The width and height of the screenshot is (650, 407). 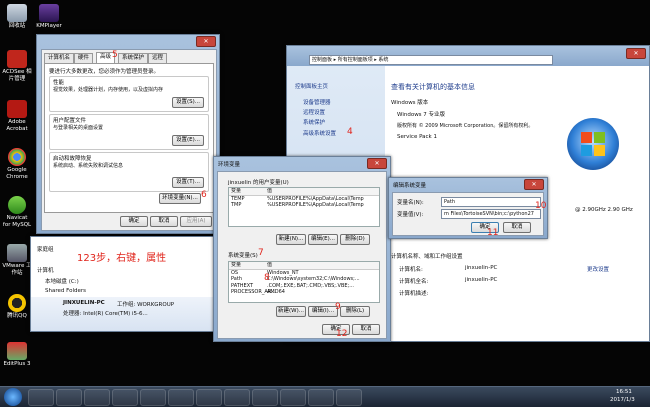 I want to click on desktop-icon-vmware: VMware 工作站, so click(x=17, y=260).